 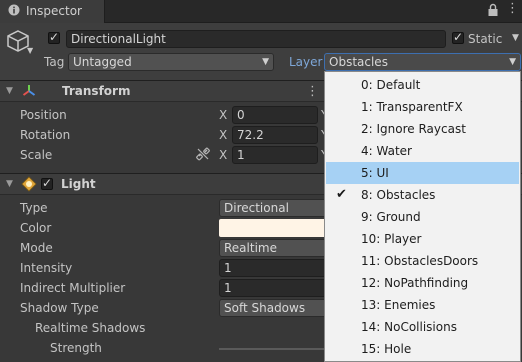 I want to click on layer-menu-item: ✔ 8: Obstacles, so click(x=422, y=195).